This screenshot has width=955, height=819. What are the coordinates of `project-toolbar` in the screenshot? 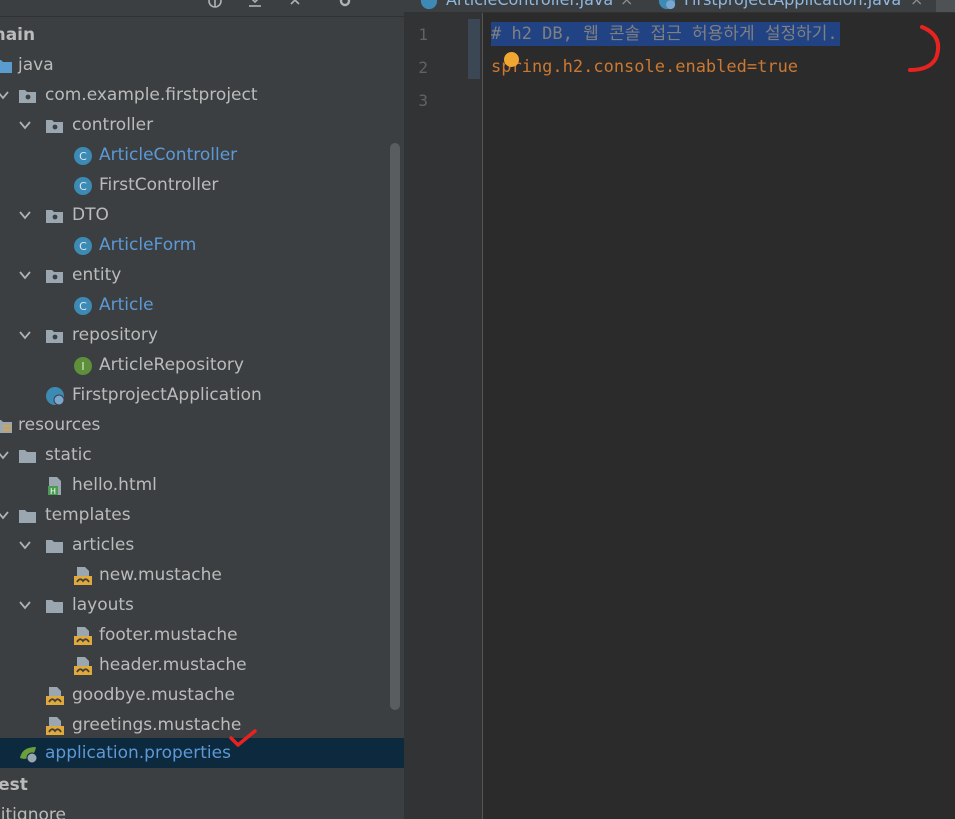 It's located at (202, 8).